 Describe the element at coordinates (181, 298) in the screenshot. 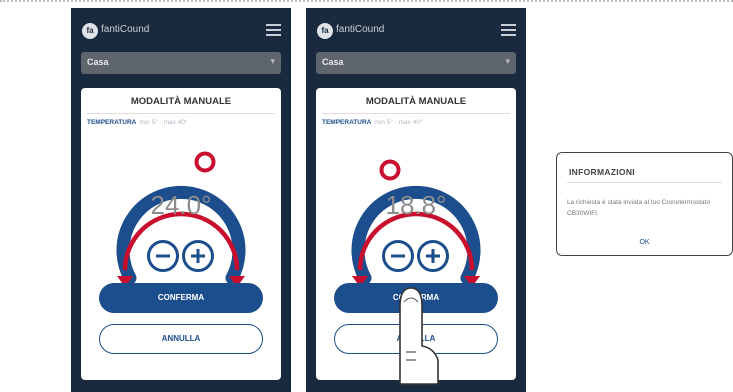

I see `confirm-button: CONFERMA` at that location.